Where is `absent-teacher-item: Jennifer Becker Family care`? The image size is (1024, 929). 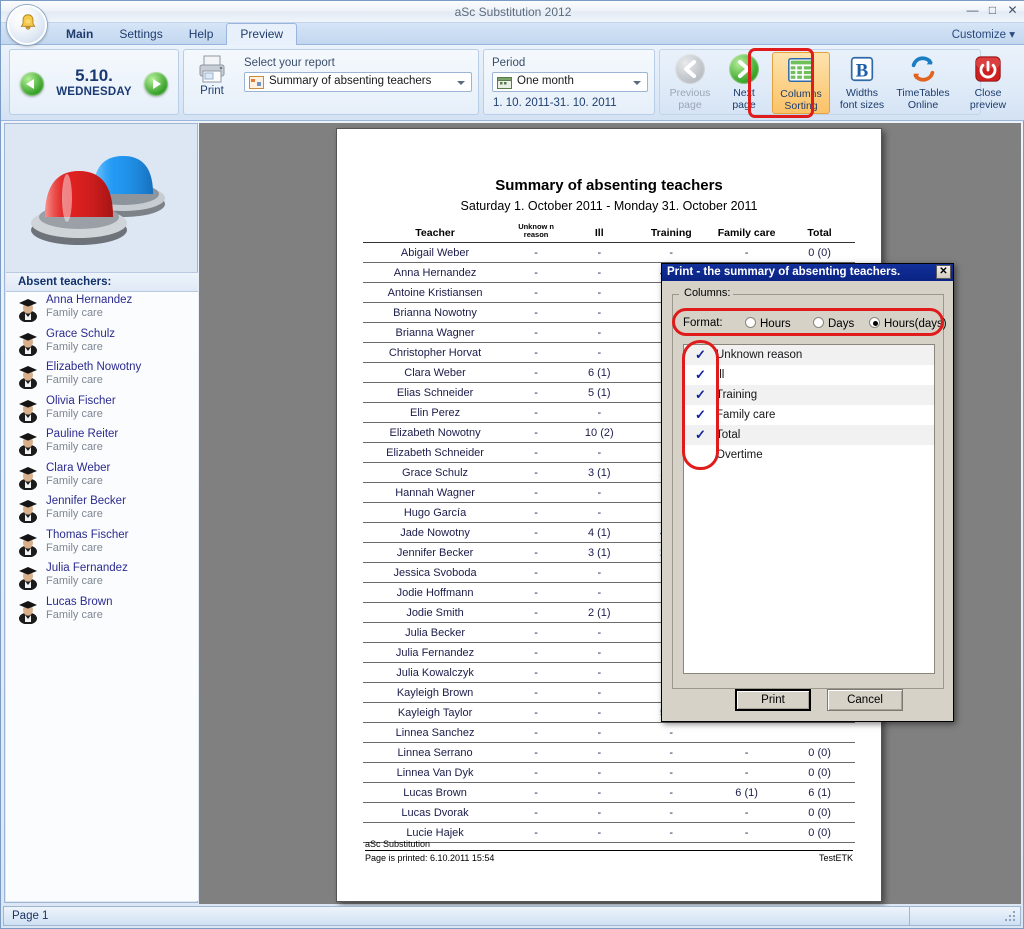
absent-teacher-item: Jennifer Becker Family care is located at coordinates (102, 510).